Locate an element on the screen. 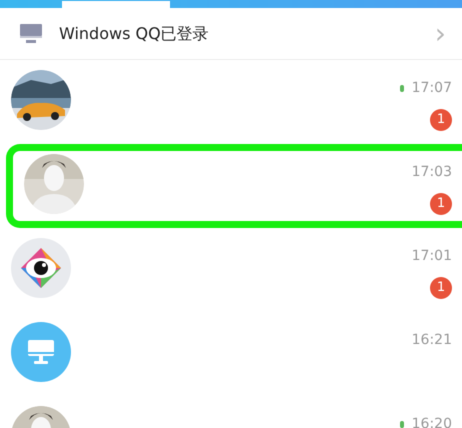 The height and width of the screenshot is (428, 462). chat-time: 17:03 is located at coordinates (432, 172).